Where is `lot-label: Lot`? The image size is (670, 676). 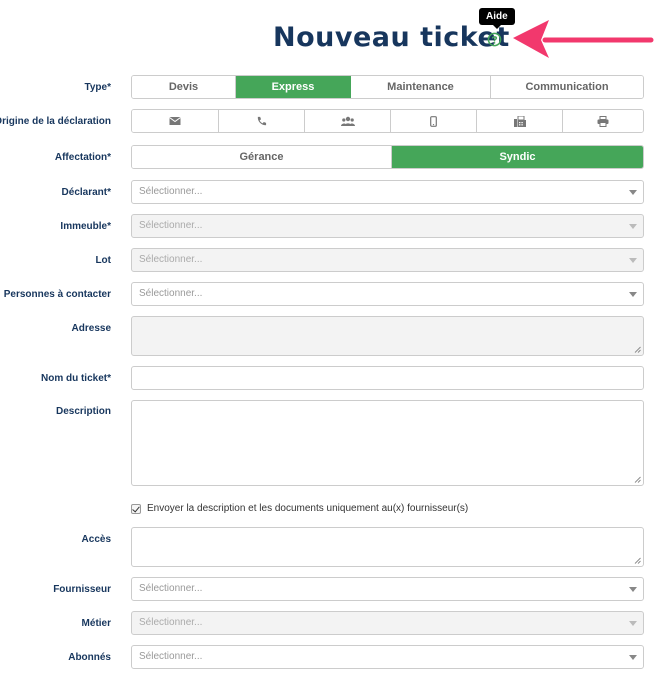
lot-label: Lot is located at coordinates (103, 260).